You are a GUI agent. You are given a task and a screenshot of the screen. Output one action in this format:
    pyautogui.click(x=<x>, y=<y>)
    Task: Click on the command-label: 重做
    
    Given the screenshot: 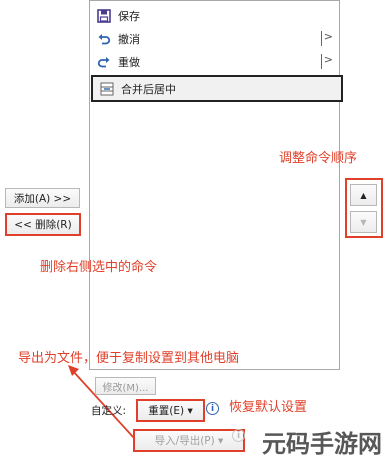 What is the action you would take?
    pyautogui.click(x=129, y=62)
    